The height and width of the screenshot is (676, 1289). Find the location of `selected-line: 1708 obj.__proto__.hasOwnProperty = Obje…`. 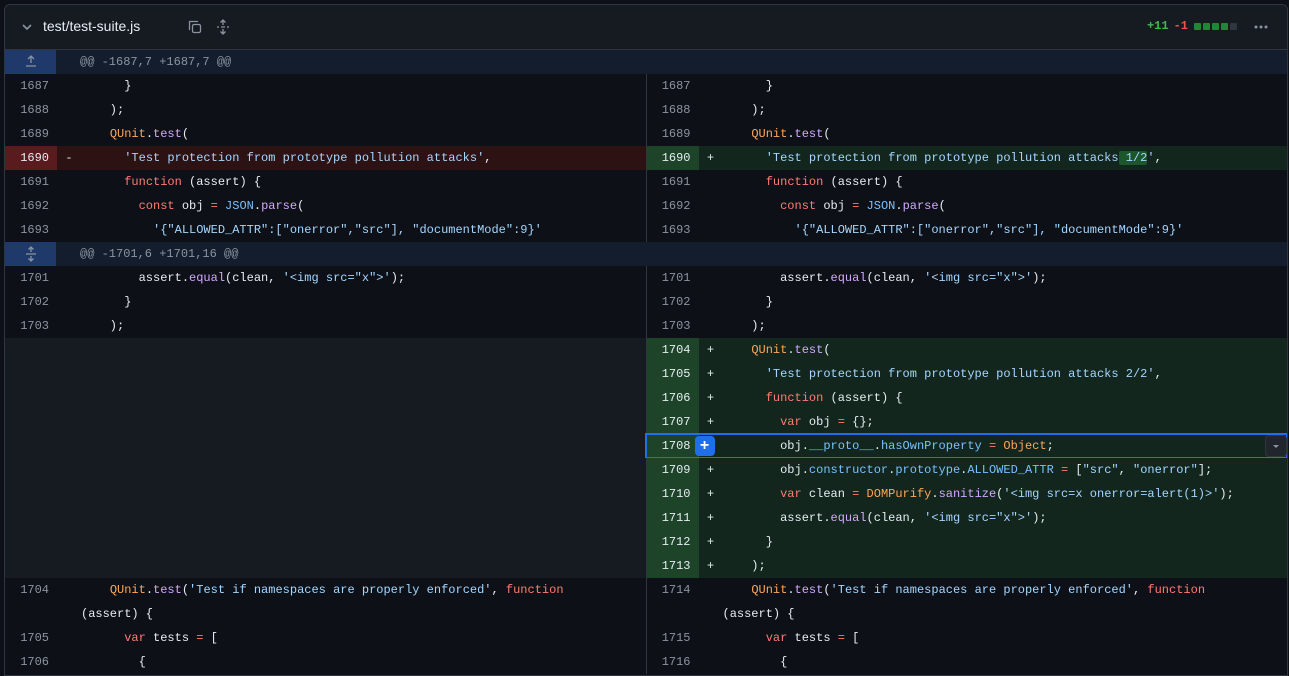

selected-line: 1708 obj.__proto__.hasOwnProperty = Obje… is located at coordinates (965, 446).